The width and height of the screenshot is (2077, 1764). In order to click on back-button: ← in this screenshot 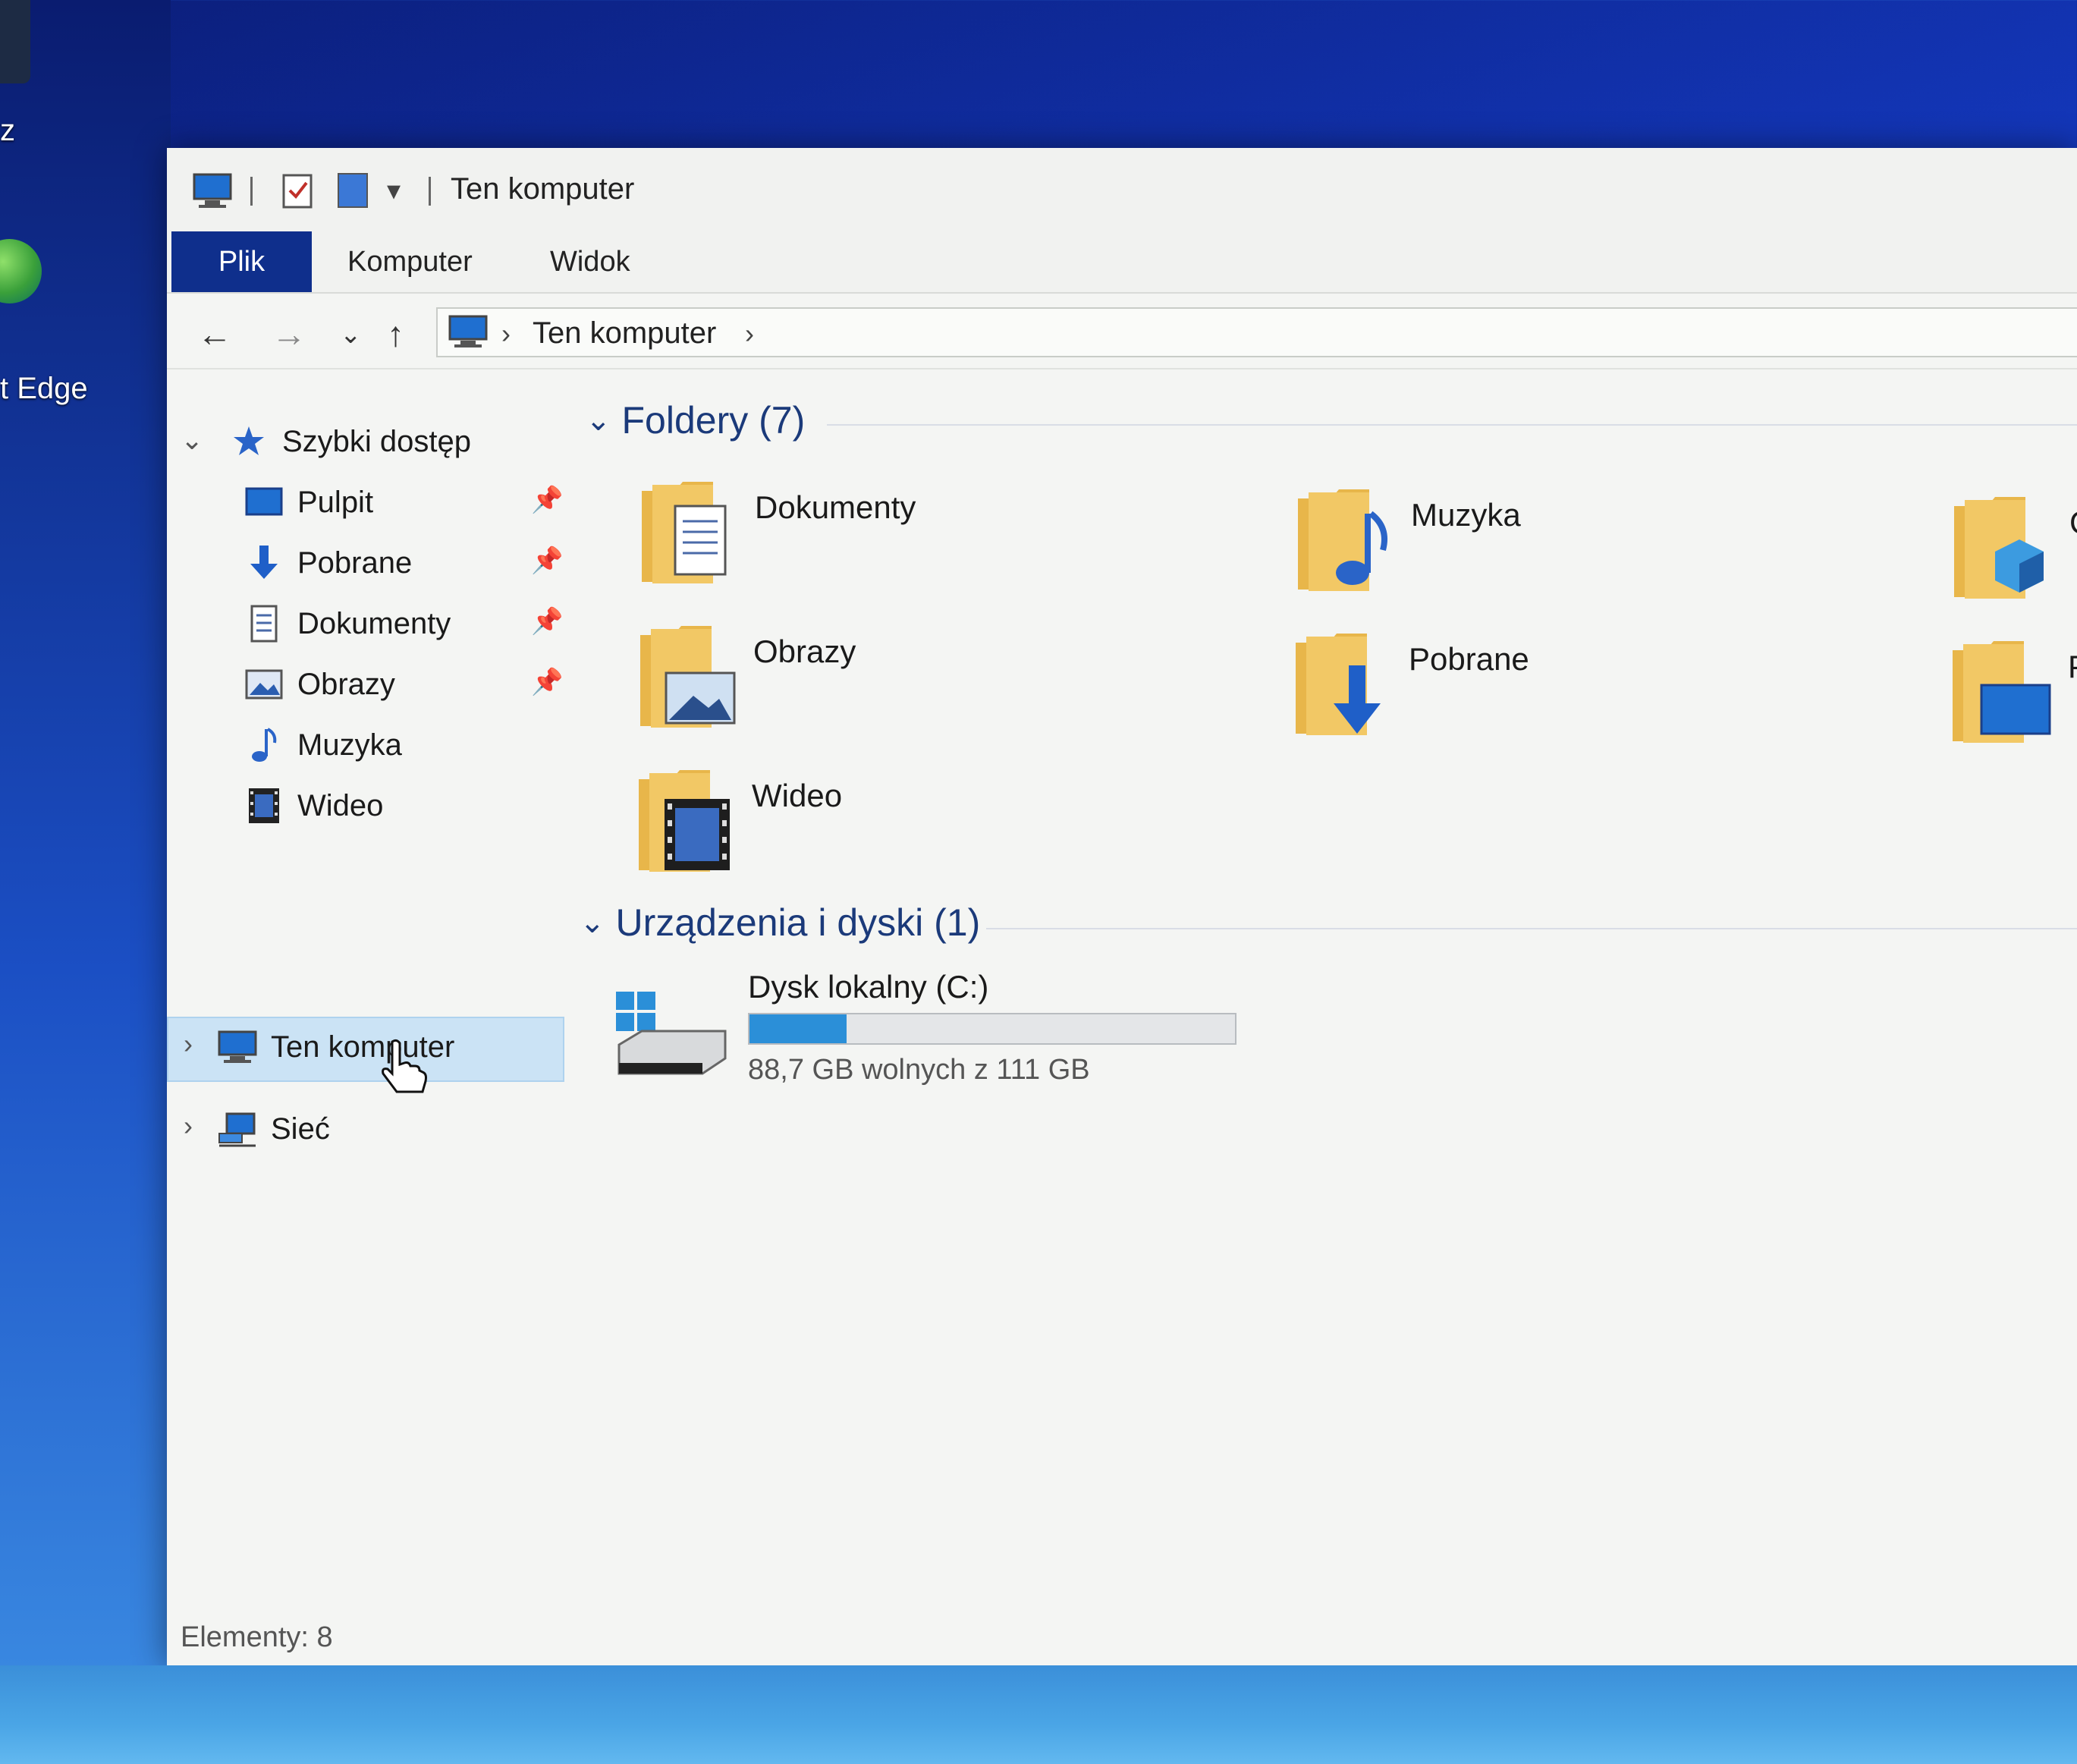, I will do `click(214, 333)`.